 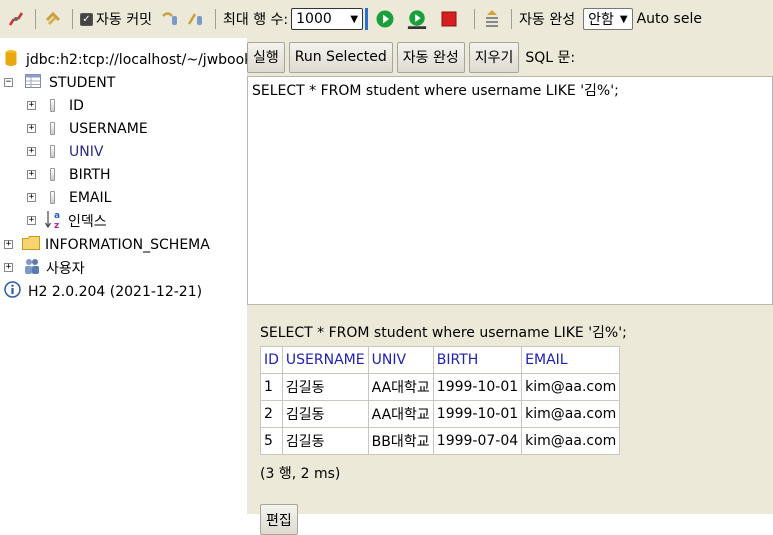 I want to click on column-name: BIRTH, so click(x=90, y=174).